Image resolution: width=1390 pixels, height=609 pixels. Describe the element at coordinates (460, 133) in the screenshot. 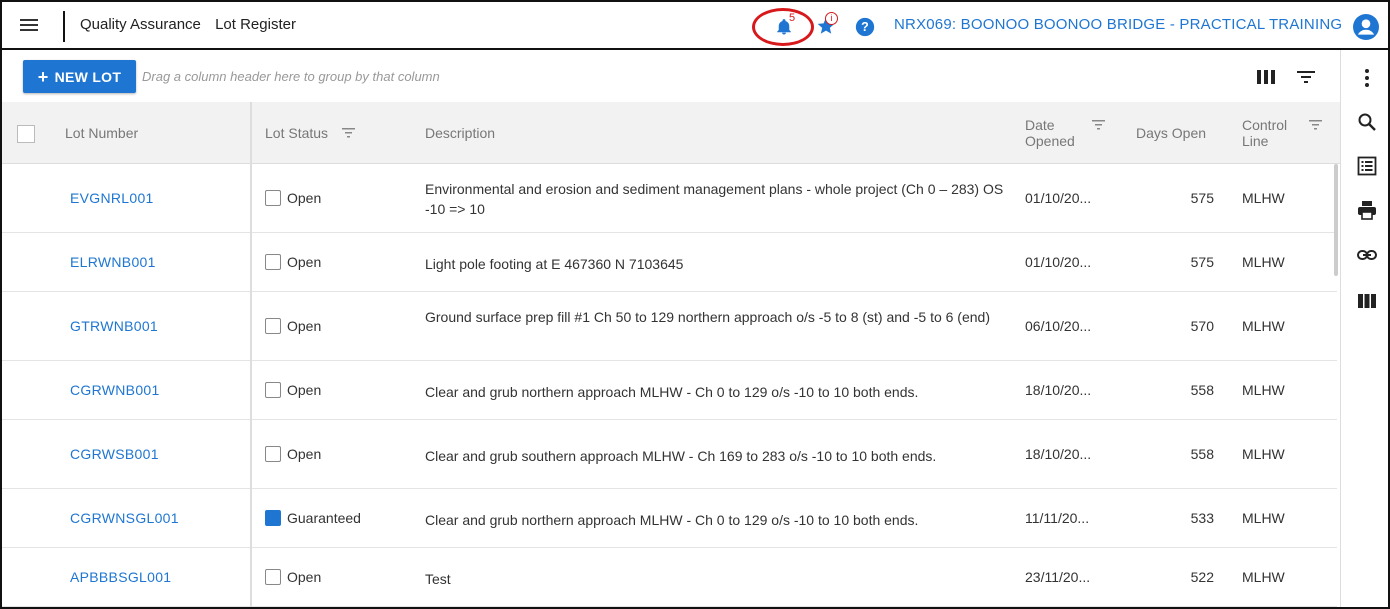

I see `column-header-description: Description` at that location.